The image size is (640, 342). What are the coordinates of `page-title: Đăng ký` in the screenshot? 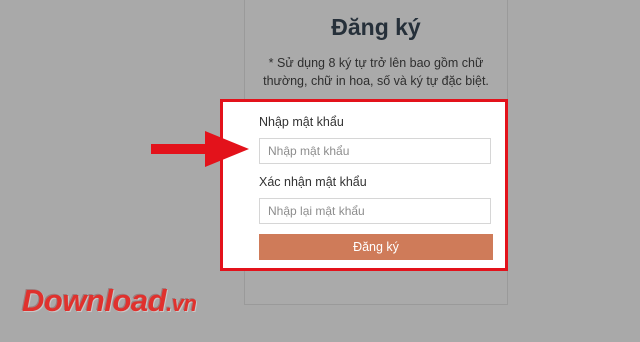 It's located at (376, 27).